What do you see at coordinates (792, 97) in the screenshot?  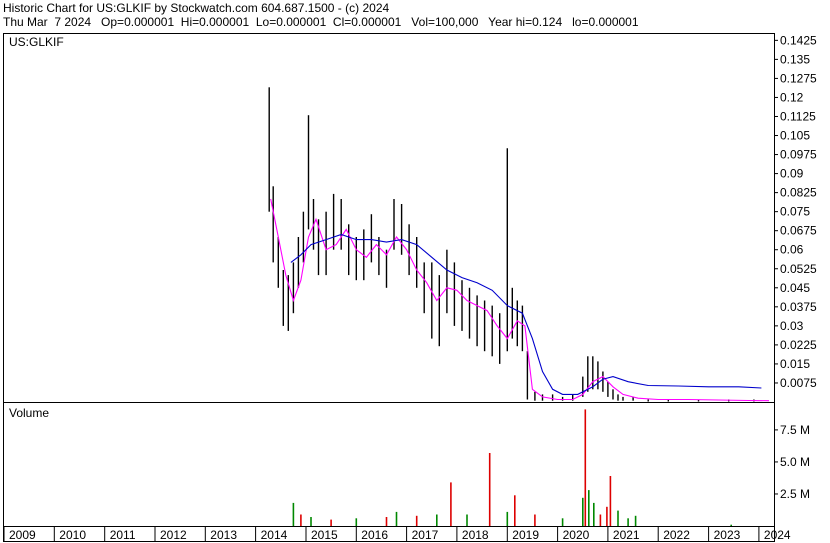 I see `price-tick-label: 0.12` at bounding box center [792, 97].